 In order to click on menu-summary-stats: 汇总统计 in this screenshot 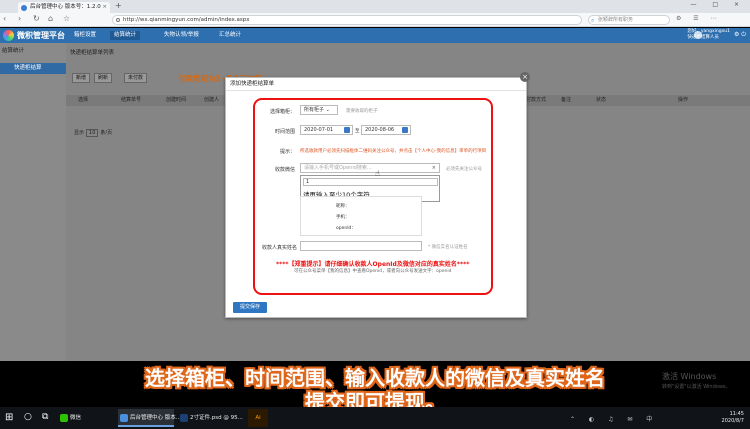, I will do `click(230, 35)`.